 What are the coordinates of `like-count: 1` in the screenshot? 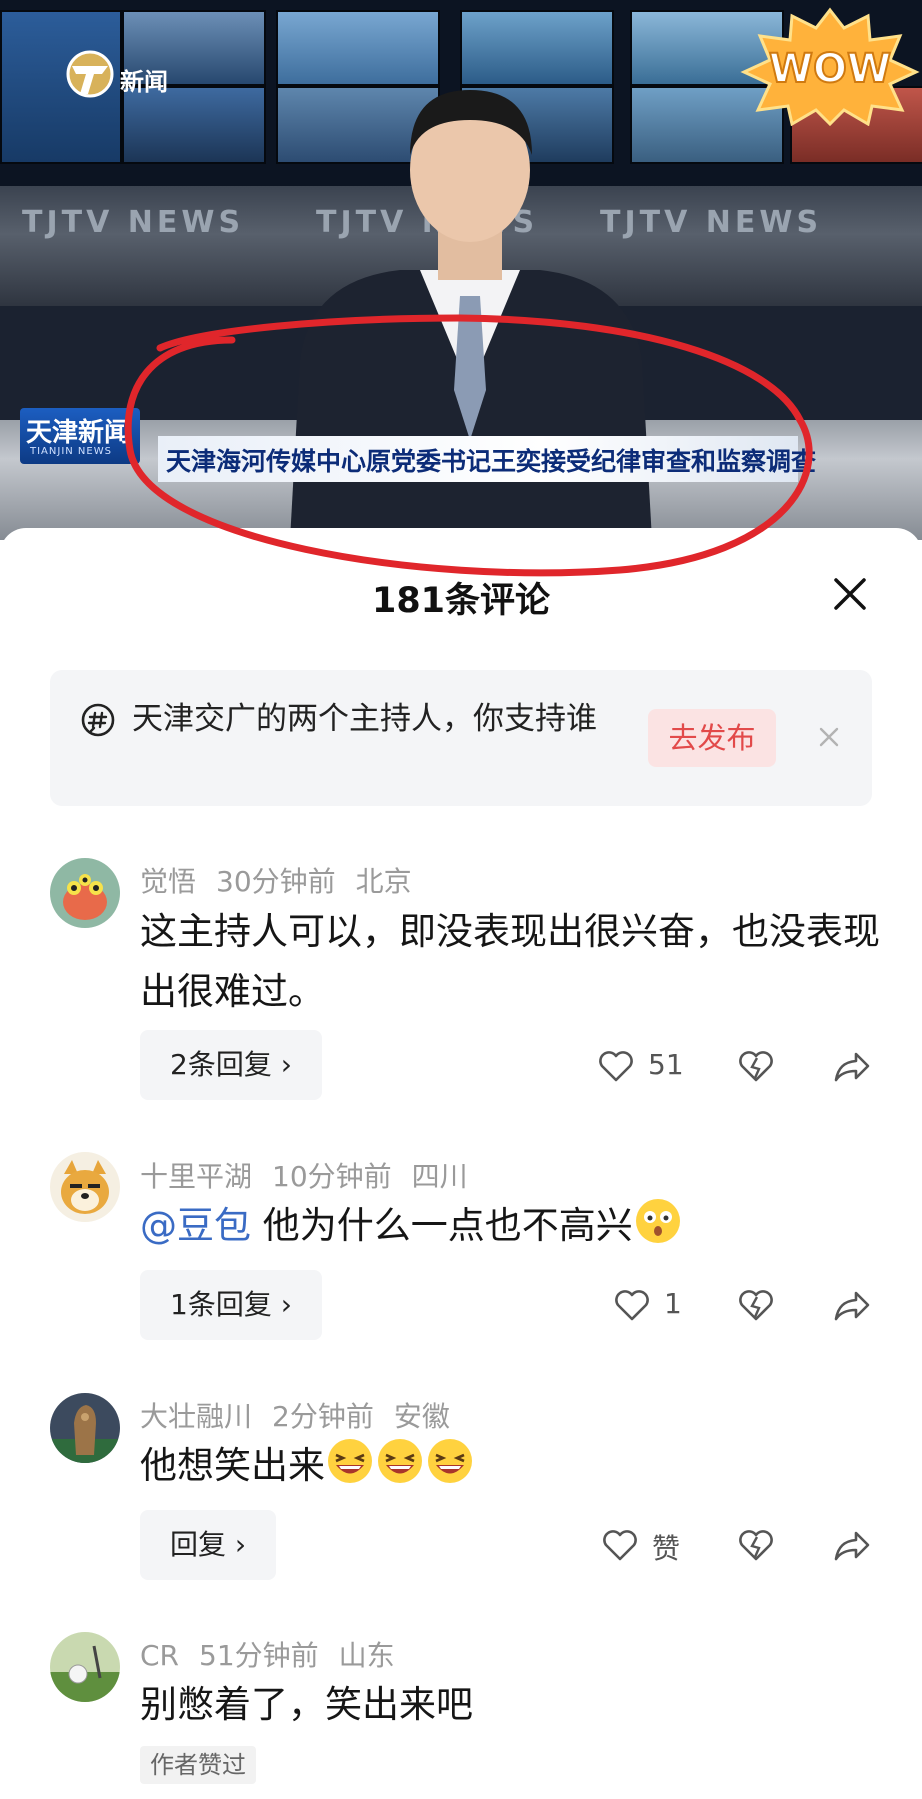 It's located at (673, 1303).